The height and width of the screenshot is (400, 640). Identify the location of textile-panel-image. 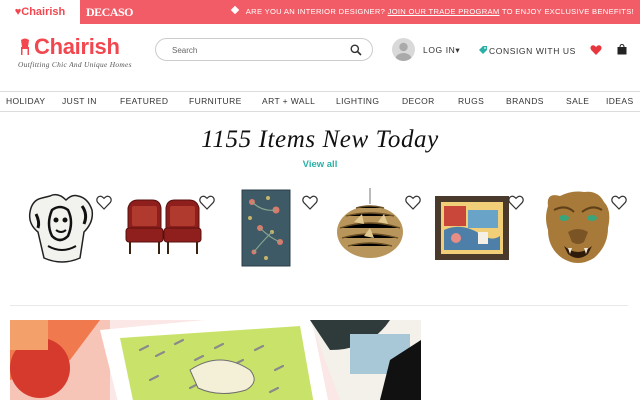
(266, 228).